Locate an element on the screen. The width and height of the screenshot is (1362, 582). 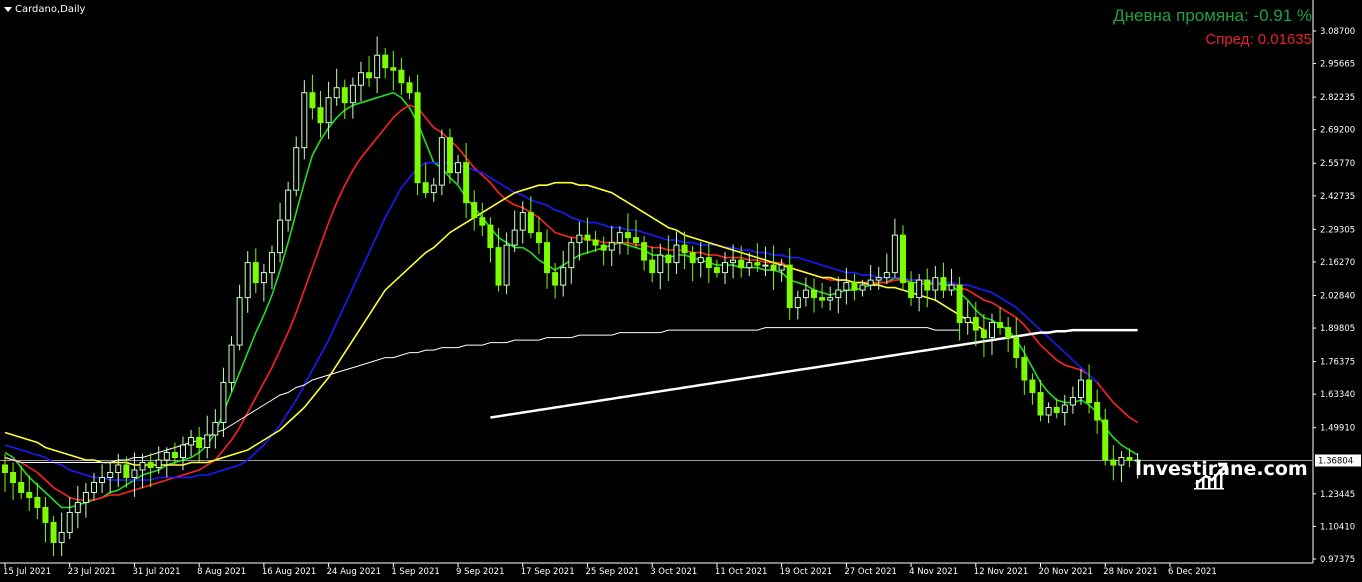
x-tick-label: 28 Nov 2021 is located at coordinates (1130, 572).